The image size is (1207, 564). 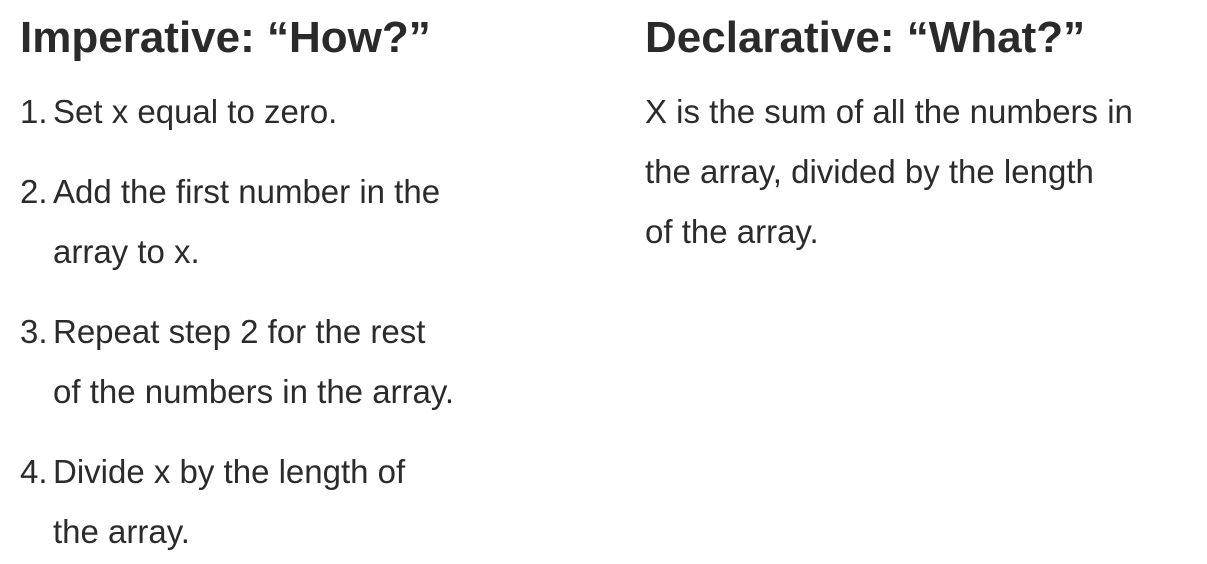 I want to click on step-item-1: 1. Set x equal to zero., so click(x=178, y=112).